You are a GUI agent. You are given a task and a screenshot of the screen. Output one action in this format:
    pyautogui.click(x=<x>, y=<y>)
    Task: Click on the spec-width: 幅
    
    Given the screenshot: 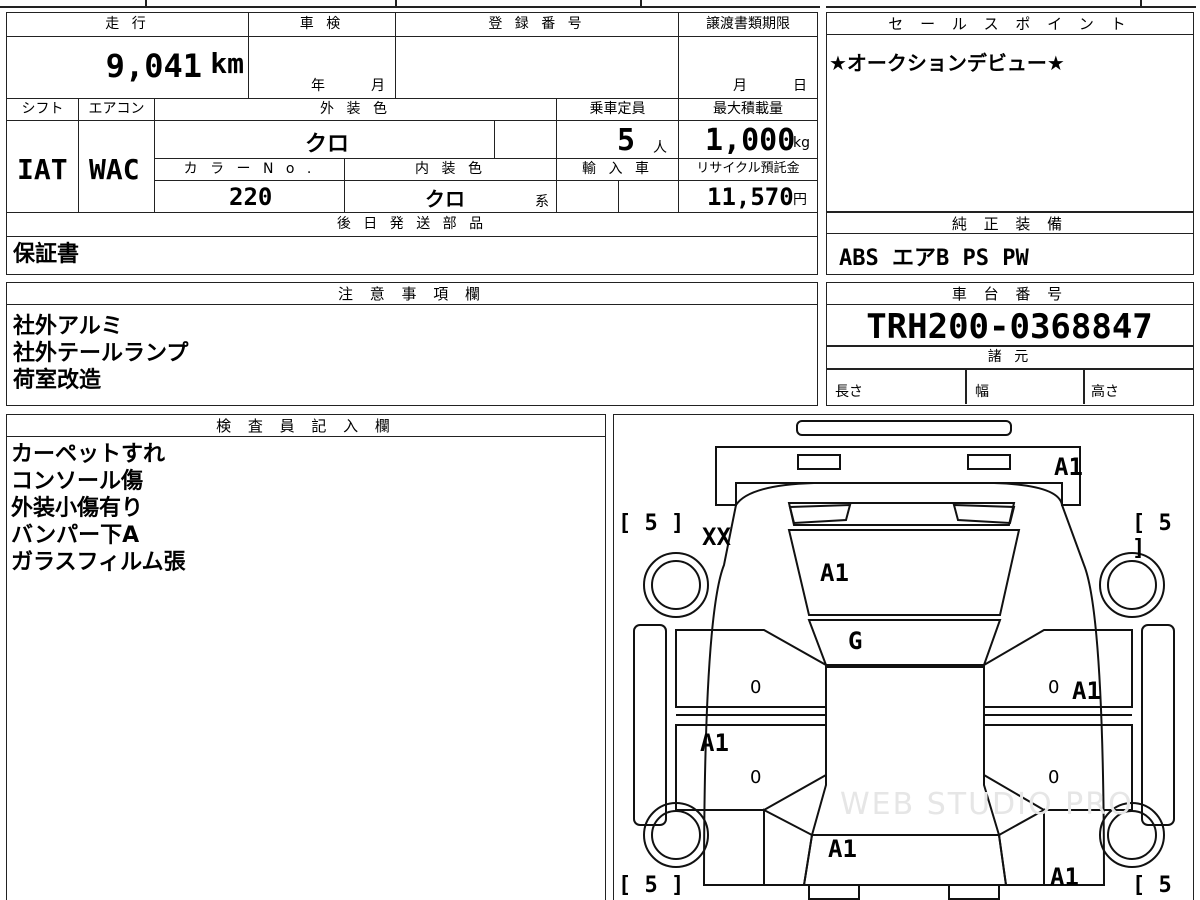 What is the action you would take?
    pyautogui.click(x=982, y=392)
    